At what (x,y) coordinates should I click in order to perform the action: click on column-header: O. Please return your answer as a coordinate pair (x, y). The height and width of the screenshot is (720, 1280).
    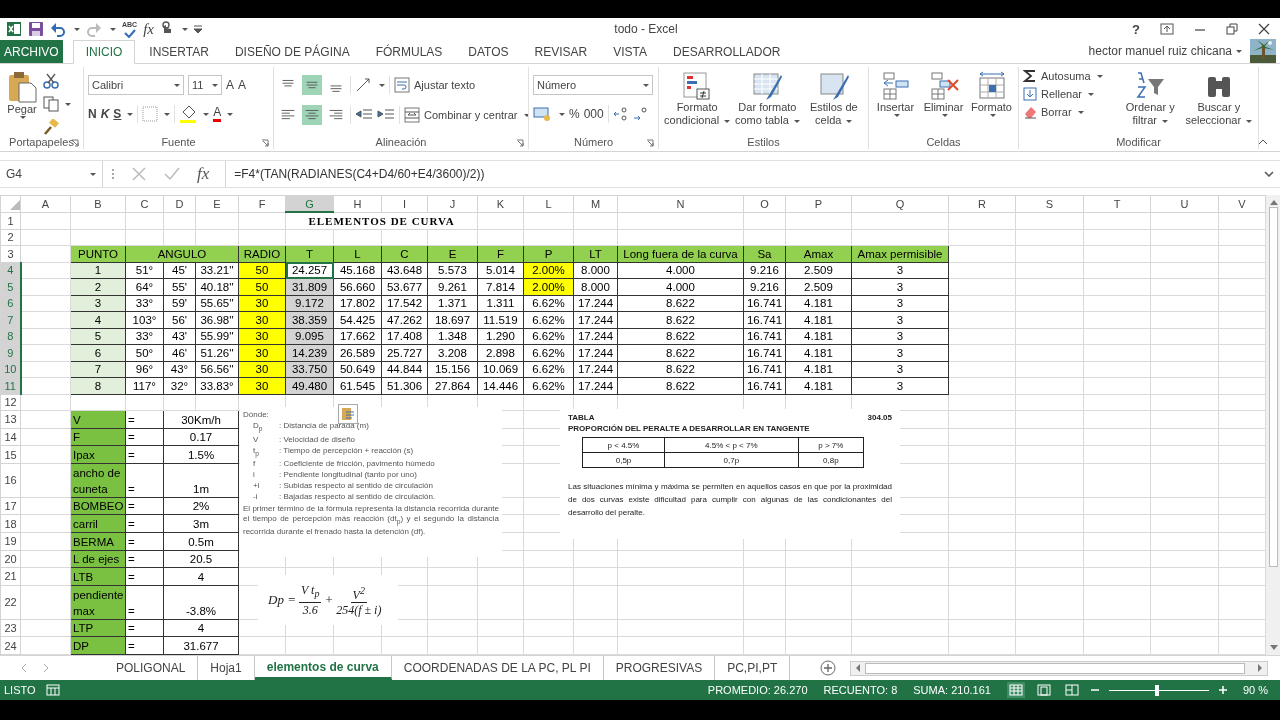
    Looking at the image, I should click on (764, 203).